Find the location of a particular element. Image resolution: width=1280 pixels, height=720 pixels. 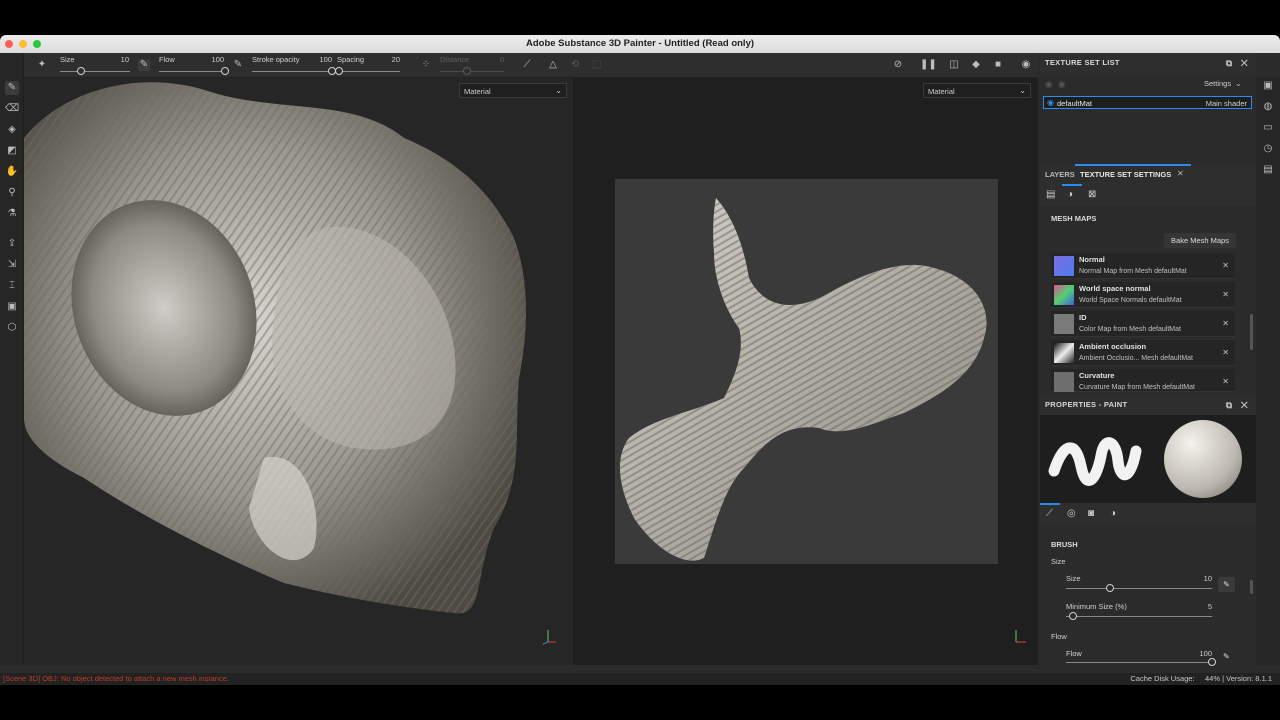

id-map-thumbnail is located at coordinates (1064, 324).